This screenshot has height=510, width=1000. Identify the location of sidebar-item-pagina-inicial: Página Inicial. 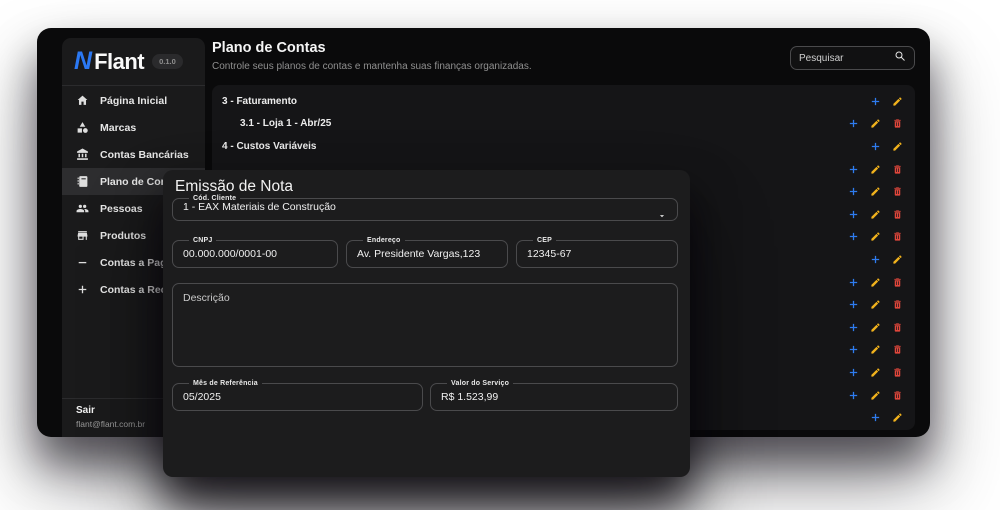
(133, 100).